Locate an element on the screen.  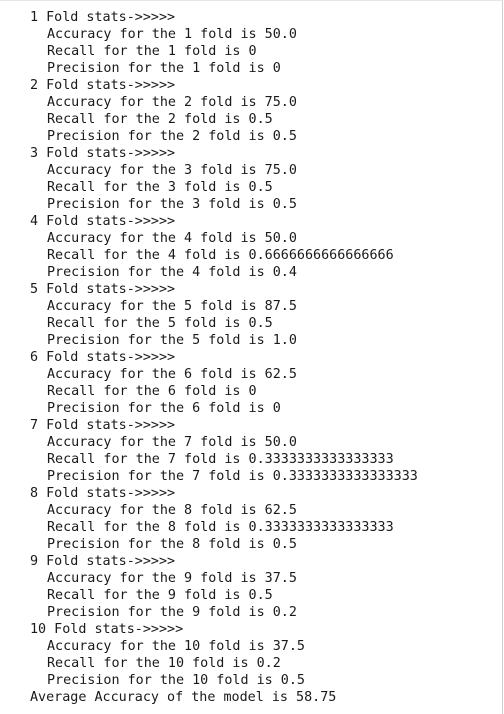
fold-recall: Recall for the 3 fold is 0.5 is located at coordinates (160, 187).